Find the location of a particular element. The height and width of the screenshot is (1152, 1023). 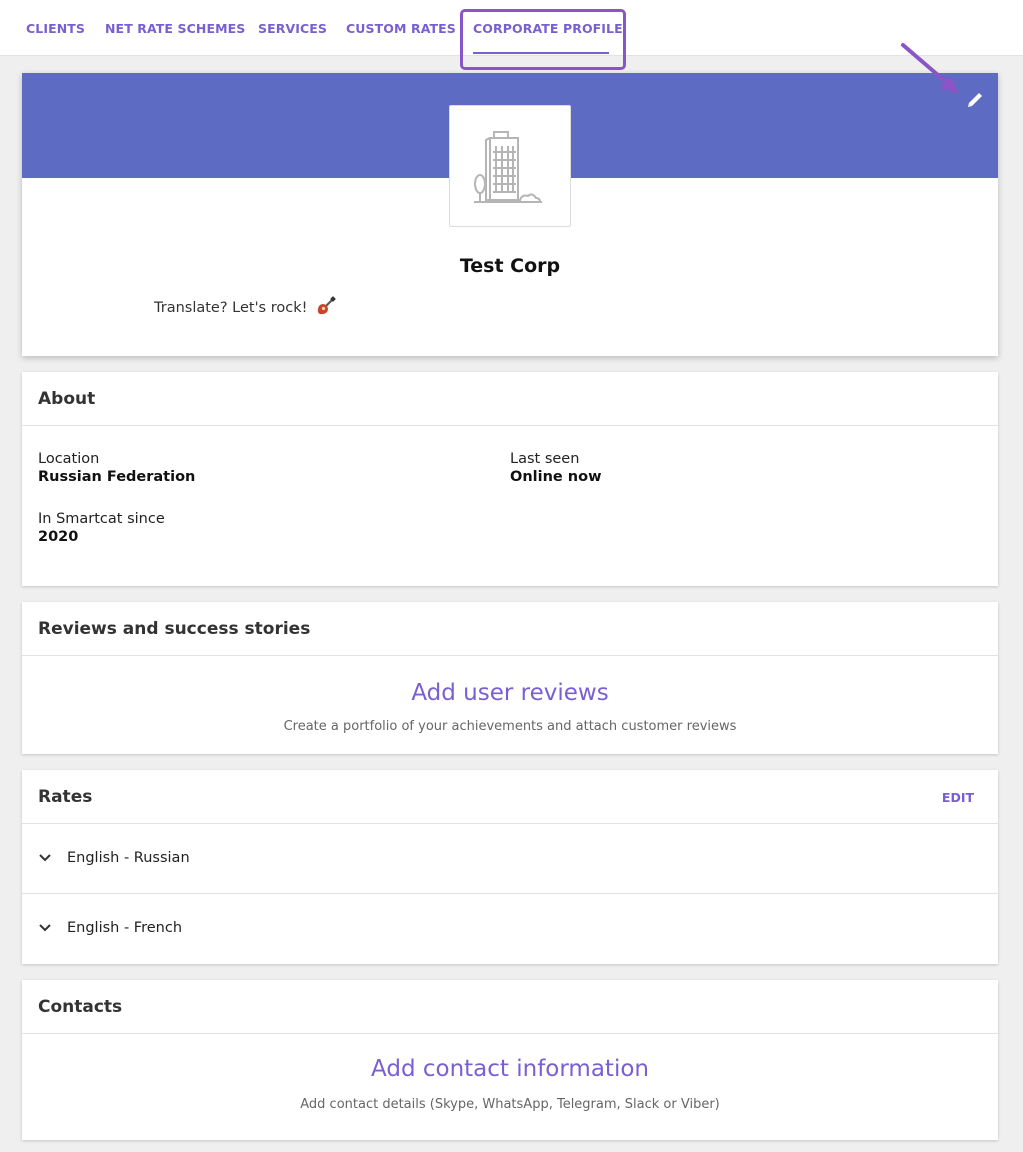

location-value: Russian Federation is located at coordinates (117, 477).